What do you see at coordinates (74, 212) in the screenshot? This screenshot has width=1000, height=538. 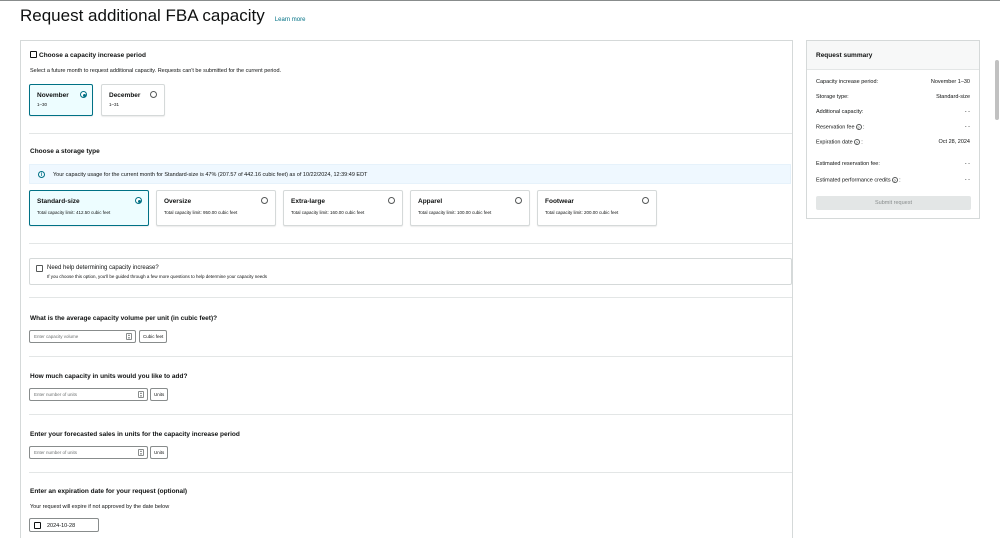 I see `storage-option-limit: Total capacity limit: 412.50 cubic feet` at bounding box center [74, 212].